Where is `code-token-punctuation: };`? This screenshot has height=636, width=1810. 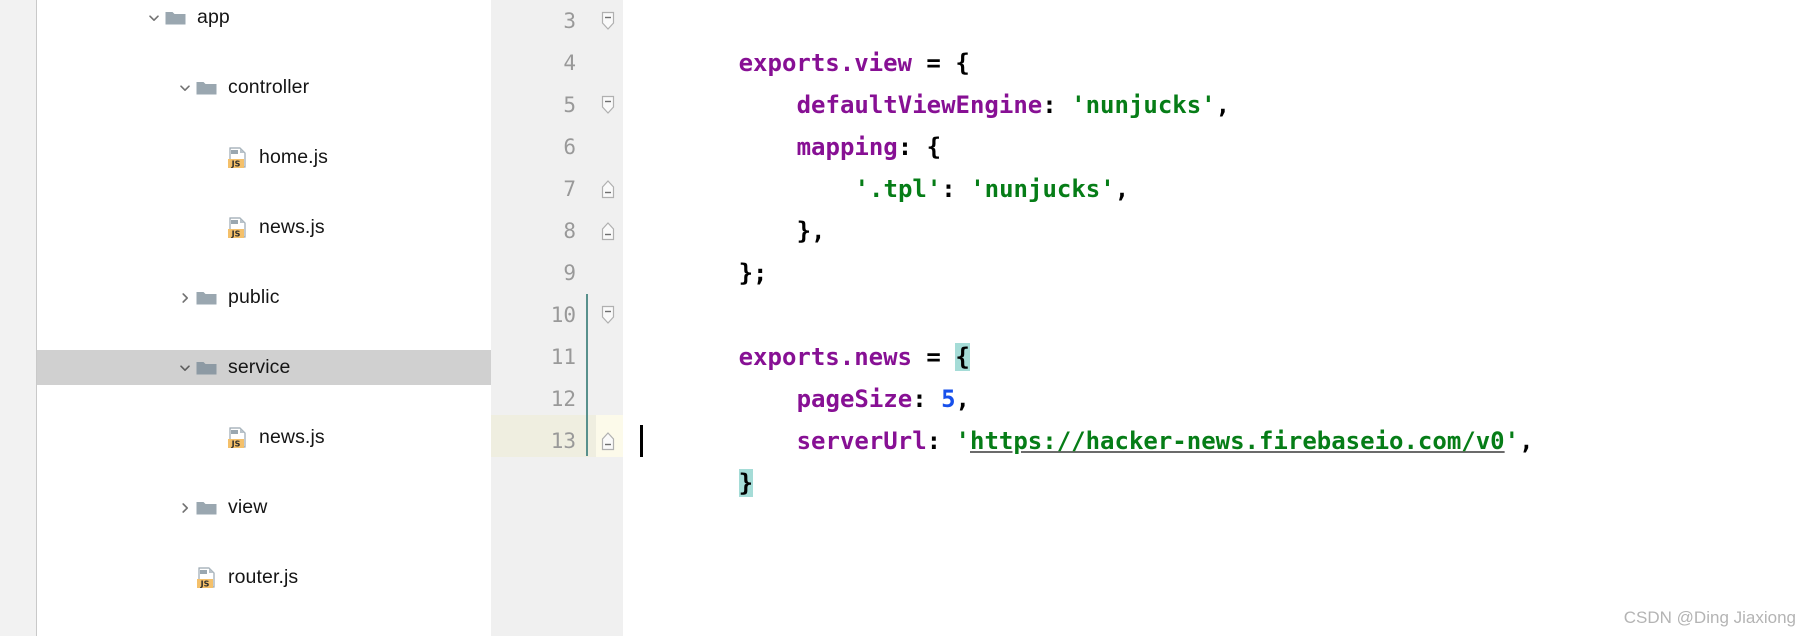 code-token-punctuation: }; is located at coordinates (753, 273).